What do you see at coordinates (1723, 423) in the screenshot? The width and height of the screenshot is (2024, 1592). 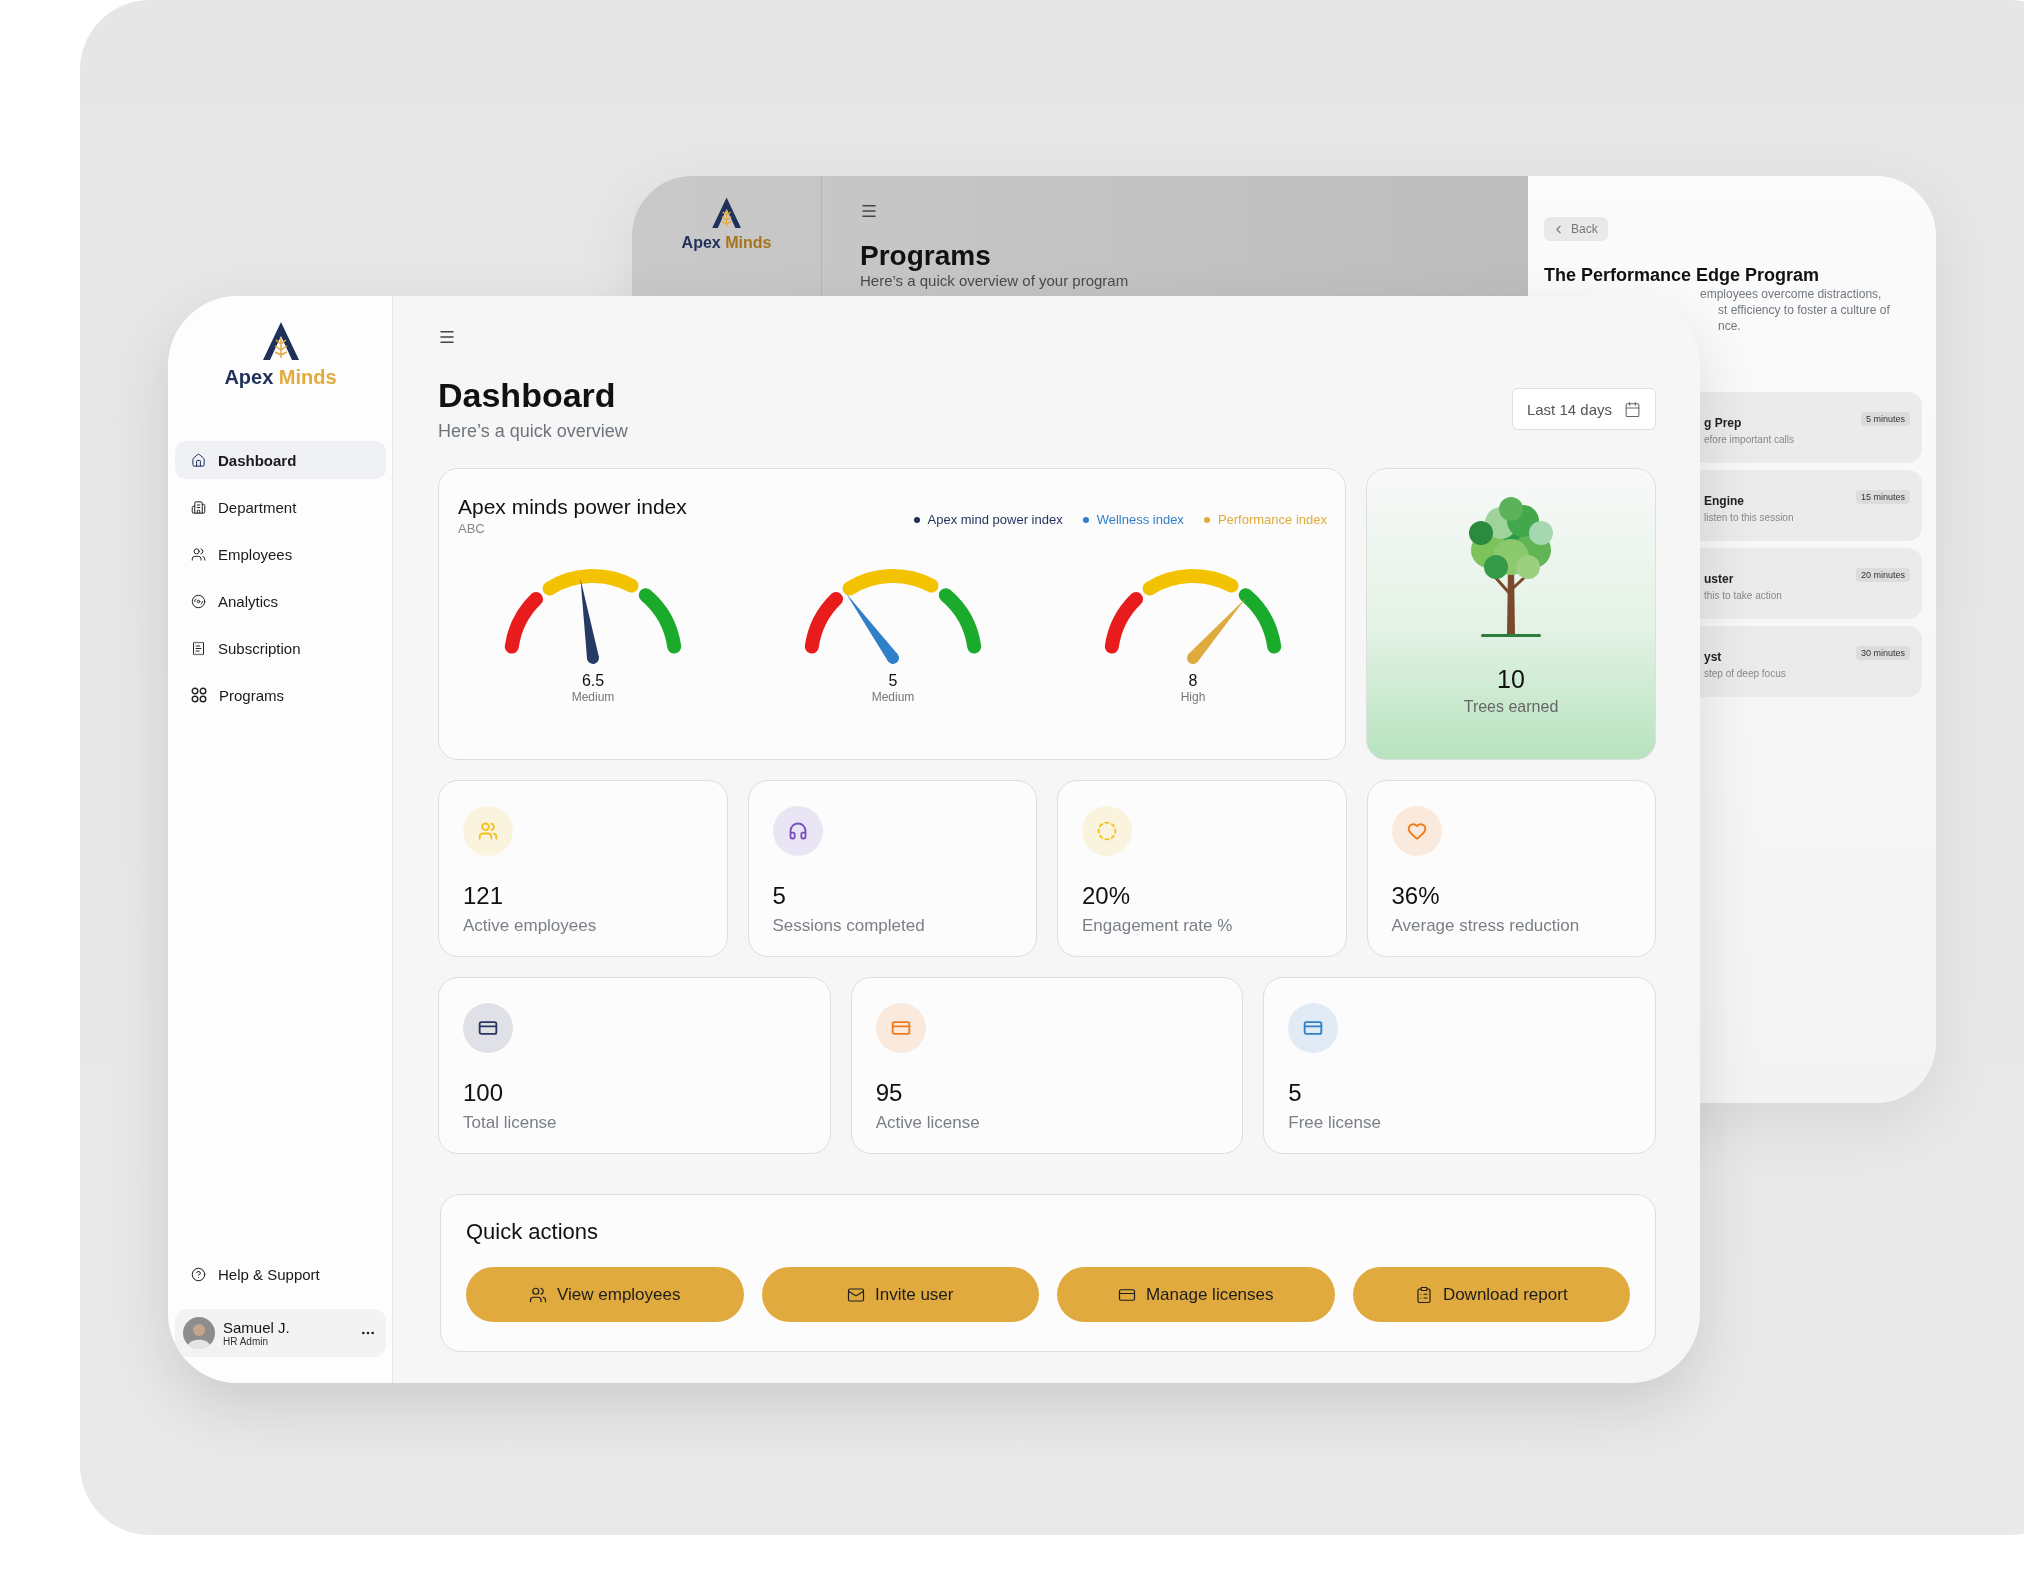 I see `session-title: g Prep` at bounding box center [1723, 423].